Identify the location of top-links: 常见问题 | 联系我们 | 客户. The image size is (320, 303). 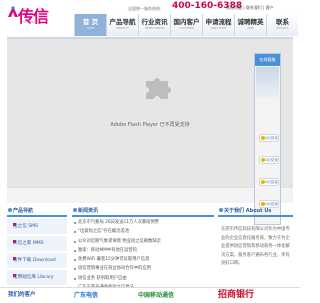
(250, 8).